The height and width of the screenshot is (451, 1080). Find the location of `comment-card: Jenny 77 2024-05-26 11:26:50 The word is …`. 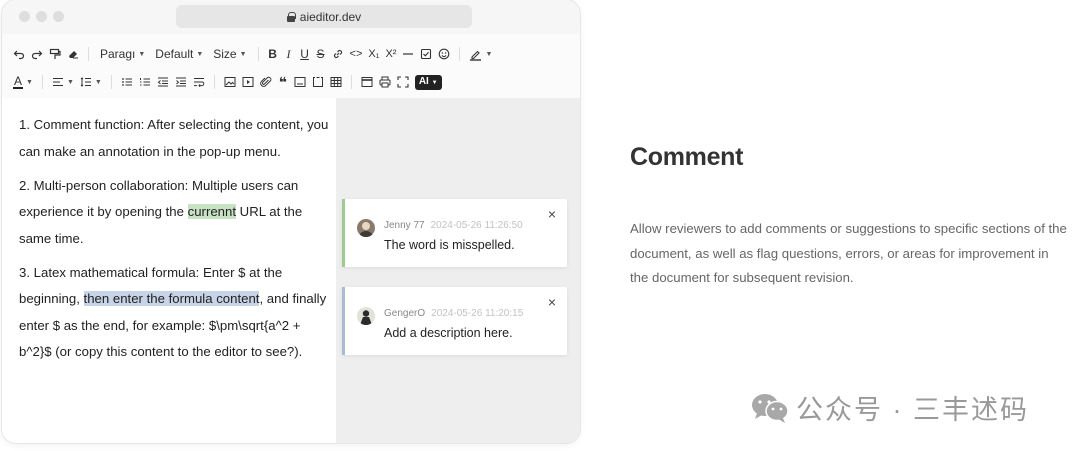

comment-card: Jenny 77 2024-05-26 11:26:50 The word is … is located at coordinates (454, 233).